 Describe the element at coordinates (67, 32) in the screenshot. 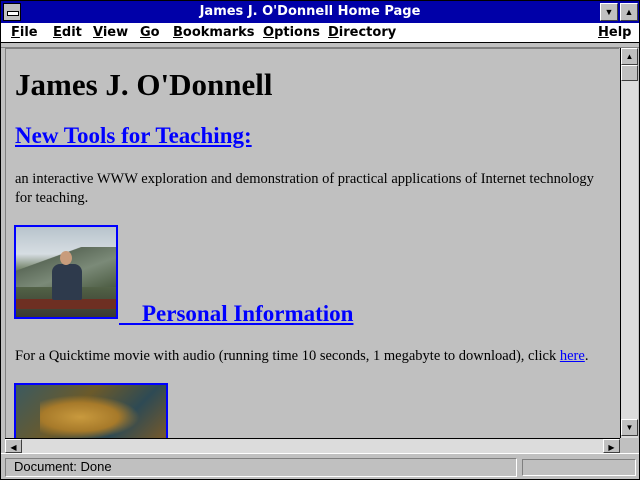

I see `menu-edit: Edit` at that location.